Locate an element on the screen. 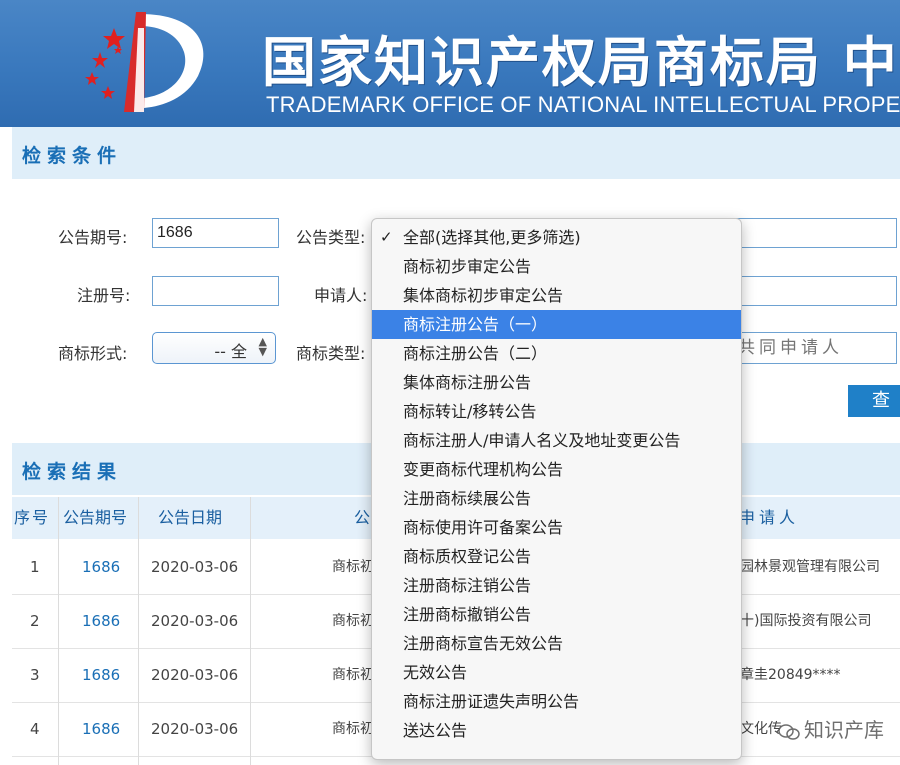 The image size is (900, 765). dropdown-option: 注册商标宣告无效公告 is located at coordinates (556, 643).